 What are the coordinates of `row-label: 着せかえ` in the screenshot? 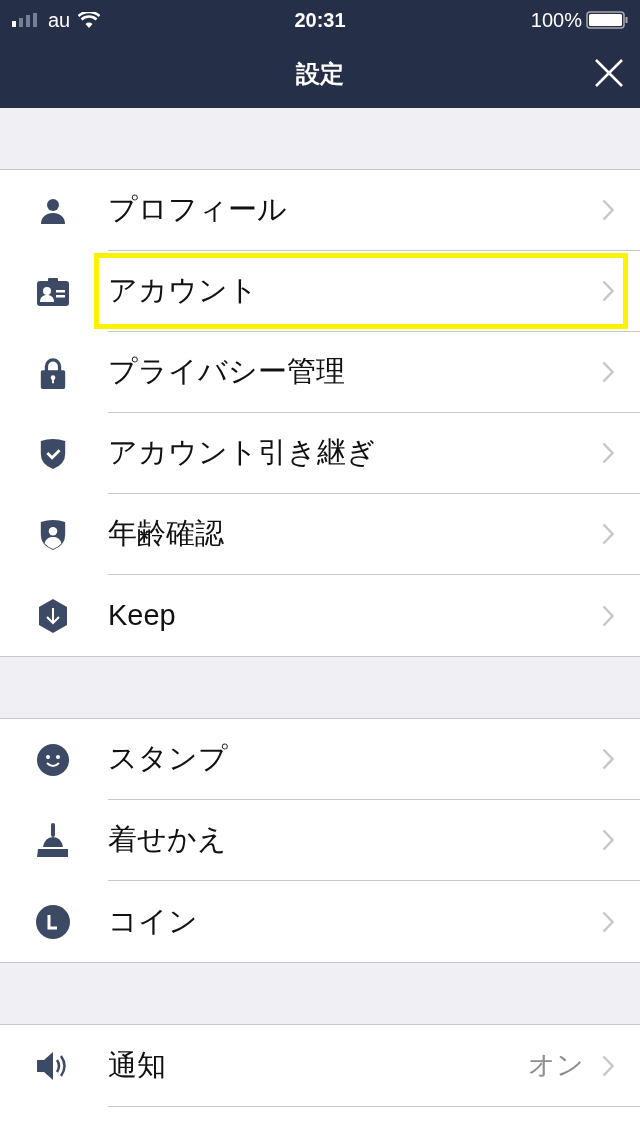 It's located at (168, 840).